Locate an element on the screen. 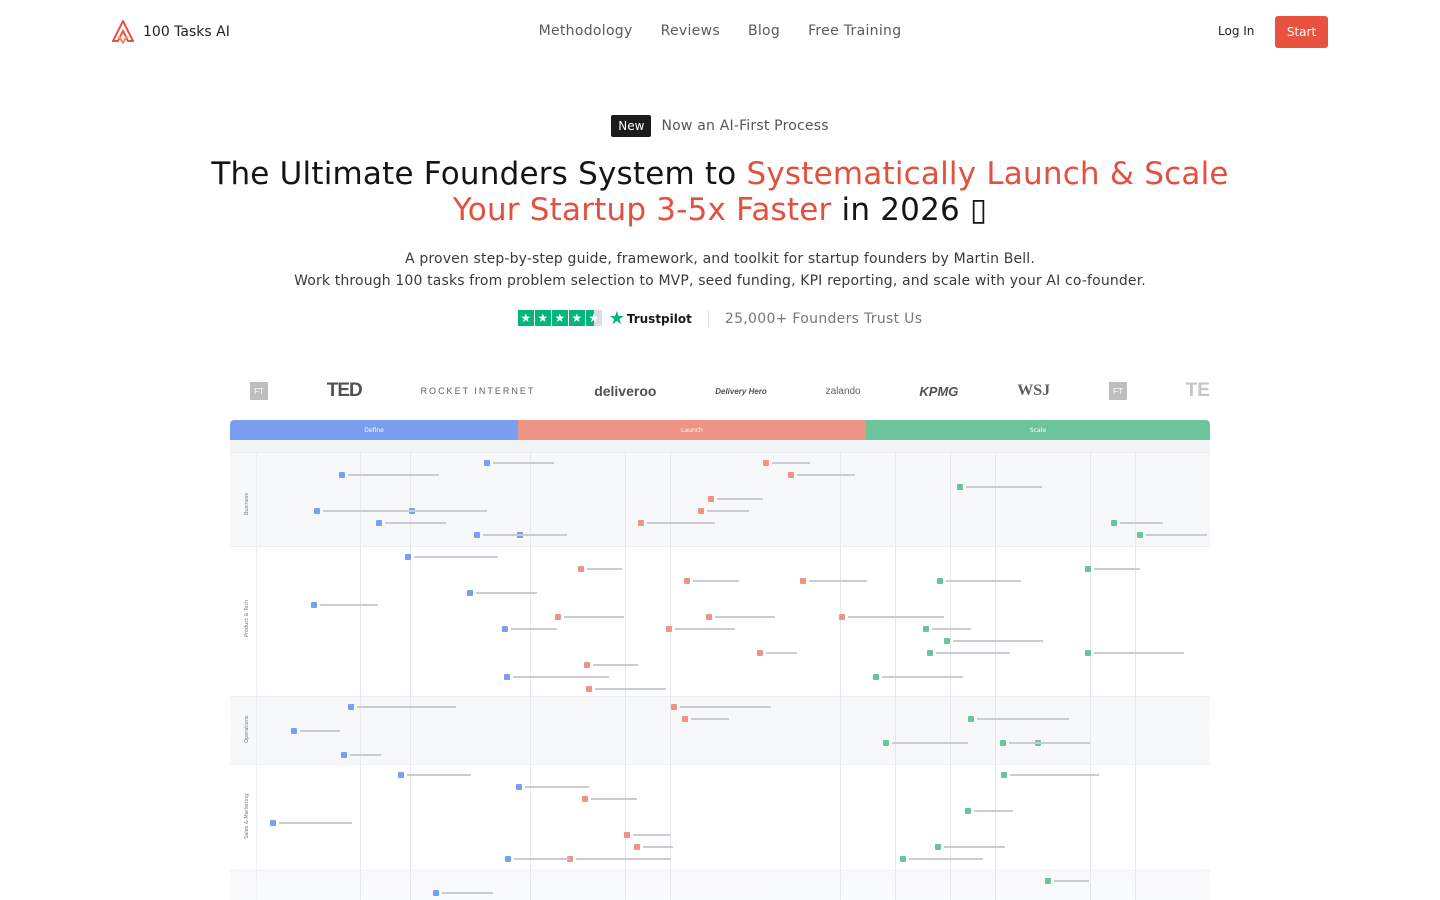 This screenshot has height=900, width=1440. nav-blog: Blog is located at coordinates (764, 31).